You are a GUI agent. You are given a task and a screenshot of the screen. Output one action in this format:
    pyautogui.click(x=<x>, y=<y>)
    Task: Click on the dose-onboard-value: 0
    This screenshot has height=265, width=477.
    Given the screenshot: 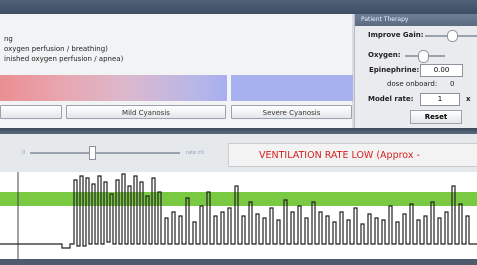 What is the action you would take?
    pyautogui.click(x=452, y=84)
    